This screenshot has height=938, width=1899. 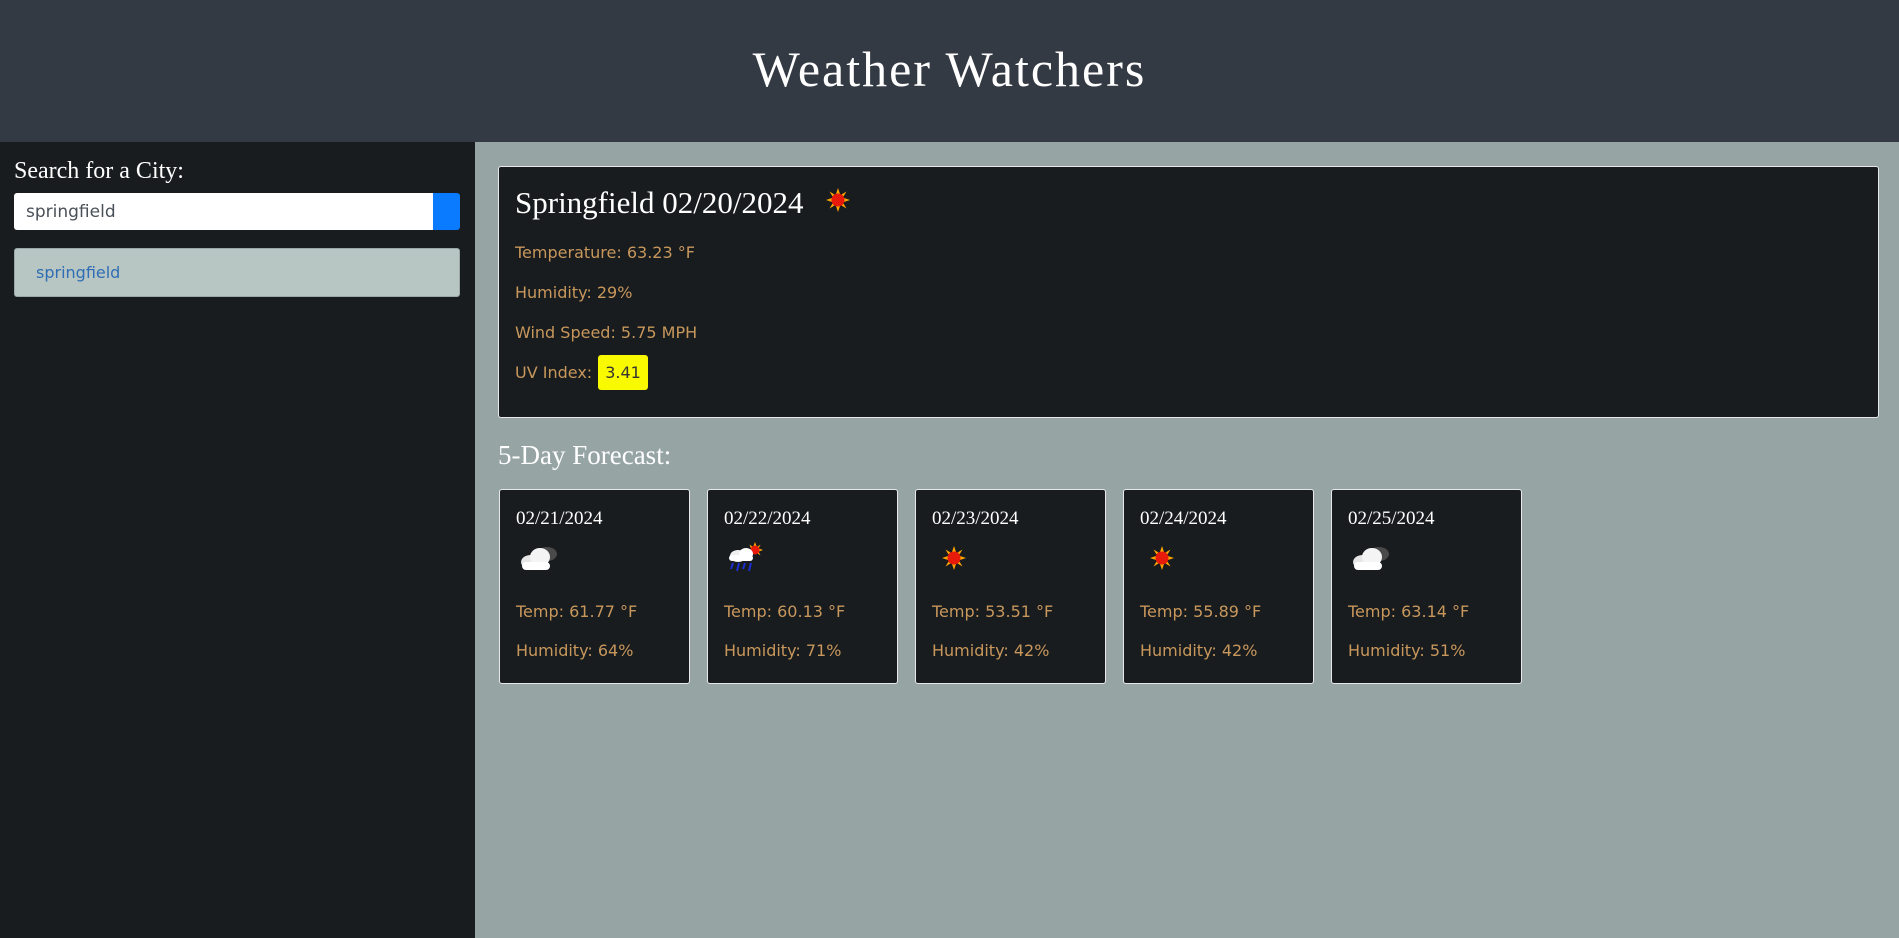 What do you see at coordinates (559, 518) in the screenshot?
I see `forecast-date: 02/21/2024` at bounding box center [559, 518].